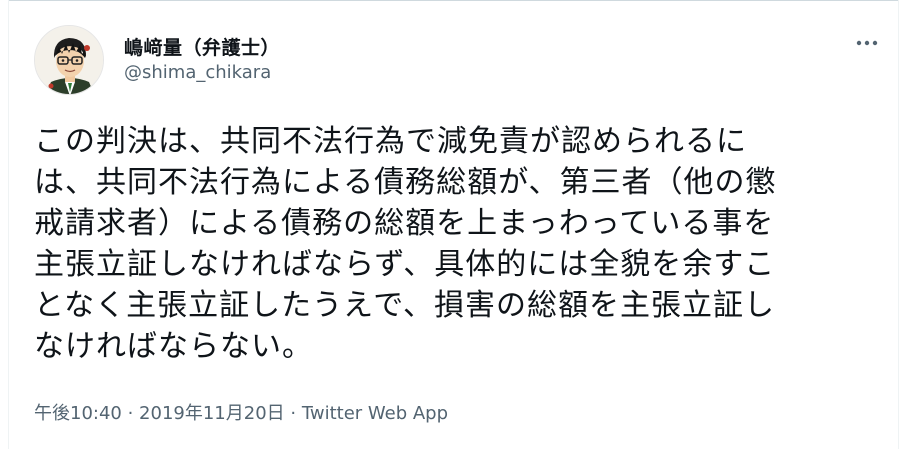 The height and width of the screenshot is (449, 907). What do you see at coordinates (78, 413) in the screenshot?
I see `tweet-time-link: 午後10:40` at bounding box center [78, 413].